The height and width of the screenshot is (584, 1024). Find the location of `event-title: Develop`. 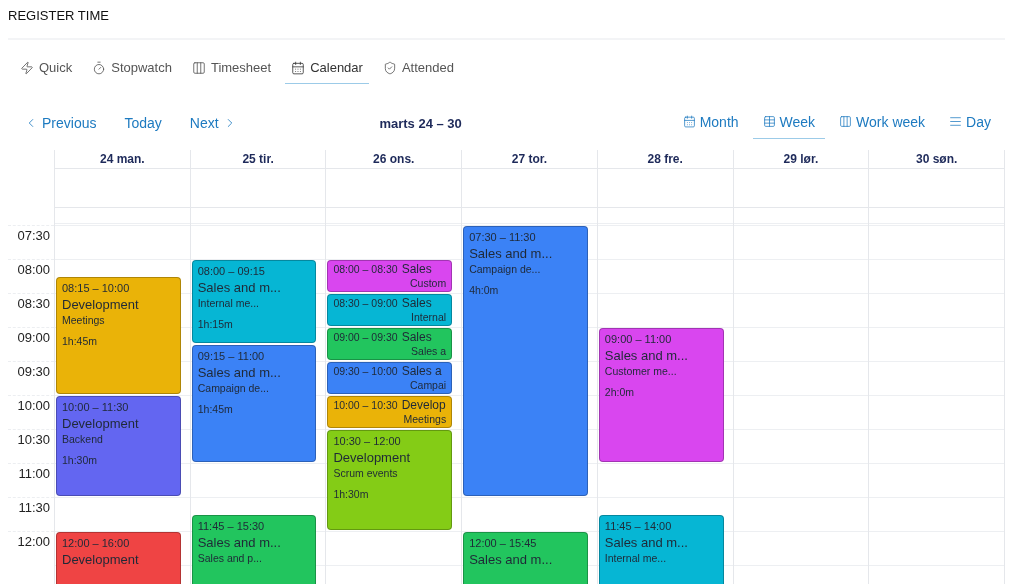

event-title: Develop is located at coordinates (423, 405).